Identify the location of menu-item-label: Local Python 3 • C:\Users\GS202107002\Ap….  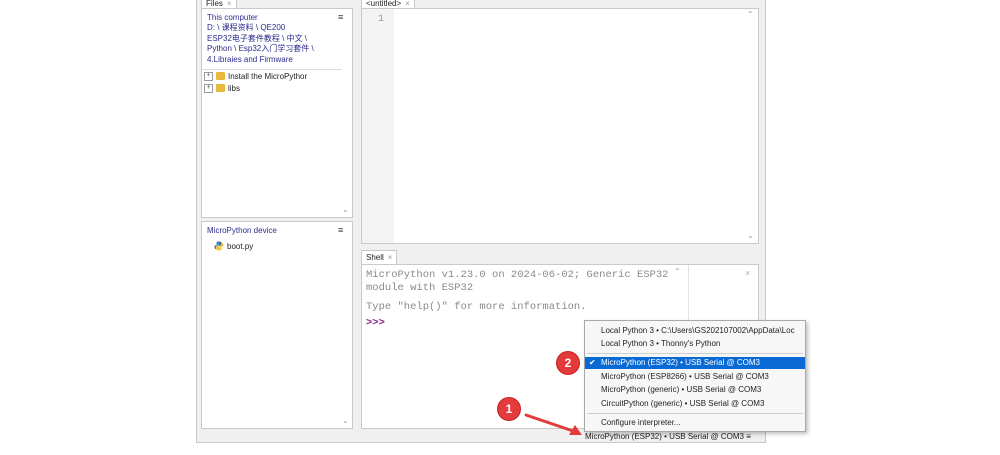
(698, 330).